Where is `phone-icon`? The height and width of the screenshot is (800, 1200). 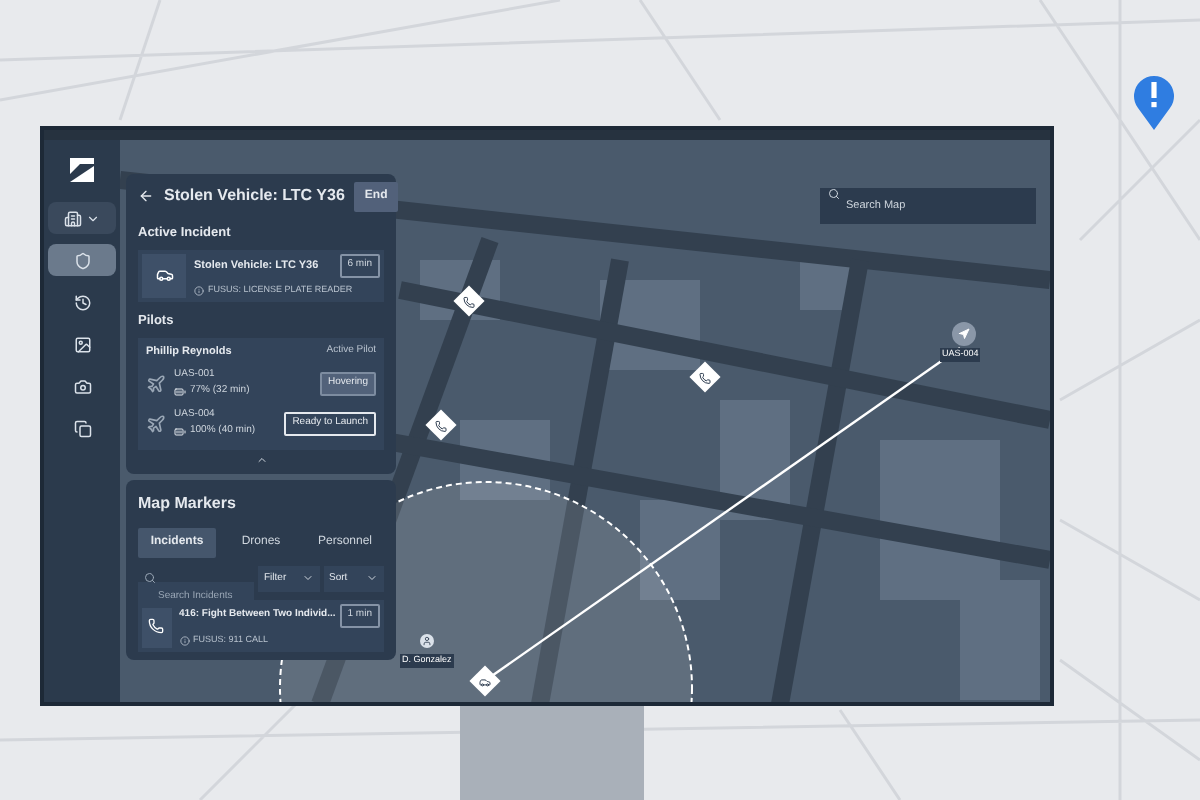 phone-icon is located at coordinates (156, 625).